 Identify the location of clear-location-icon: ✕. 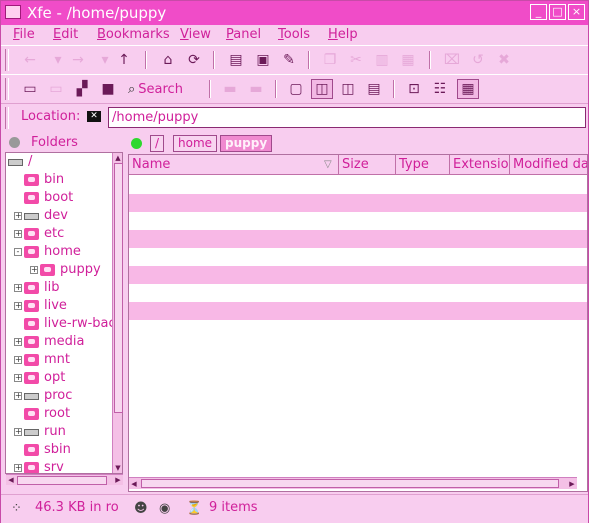
(94, 116).